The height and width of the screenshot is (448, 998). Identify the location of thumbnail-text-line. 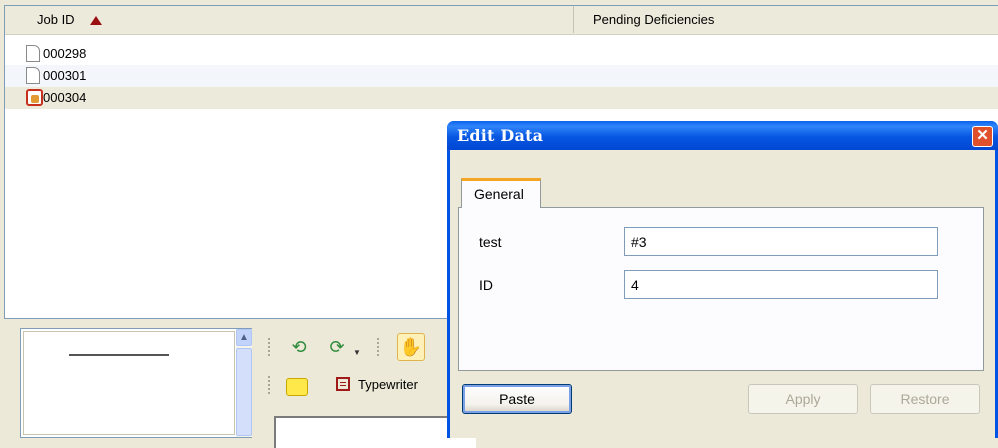
(119, 355).